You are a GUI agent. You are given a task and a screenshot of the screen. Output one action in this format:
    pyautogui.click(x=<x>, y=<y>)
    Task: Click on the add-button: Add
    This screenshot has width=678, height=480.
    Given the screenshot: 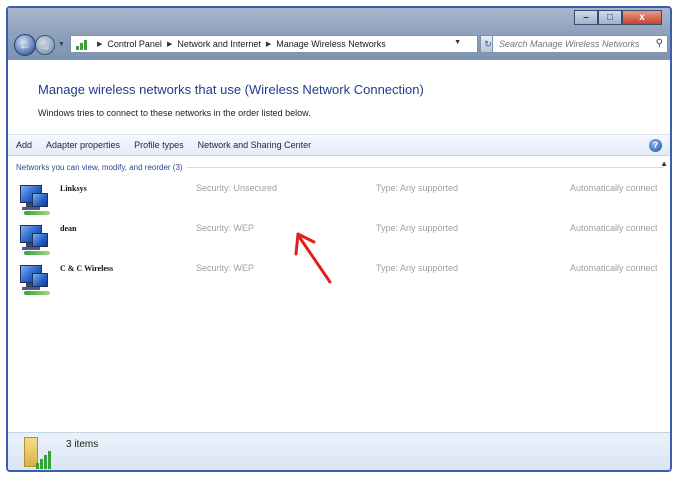 What is the action you would take?
    pyautogui.click(x=24, y=145)
    